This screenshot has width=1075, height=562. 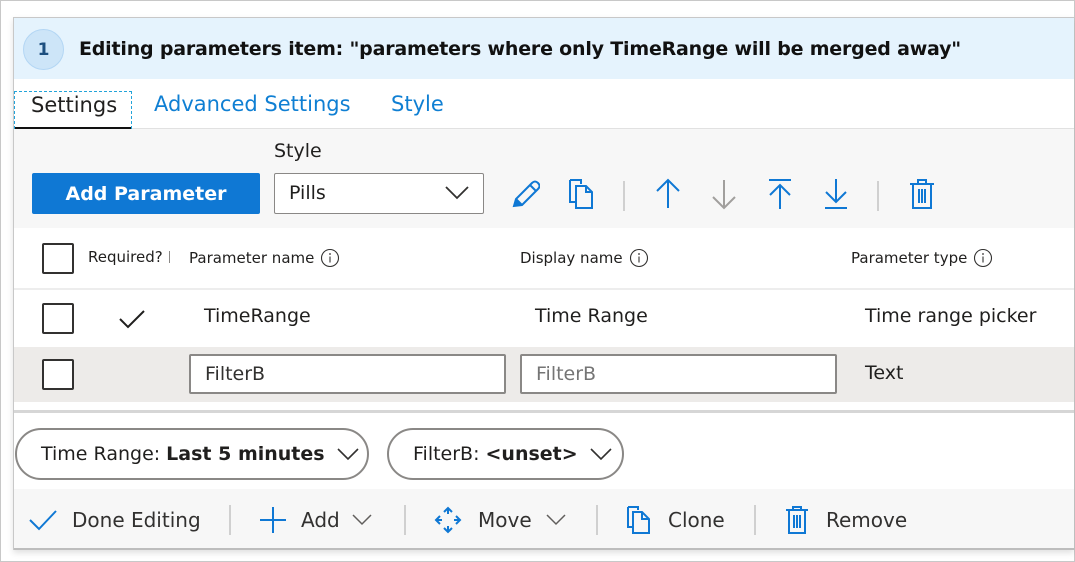 What do you see at coordinates (136, 520) in the screenshot?
I see `done-editing-label: Done Editing` at bounding box center [136, 520].